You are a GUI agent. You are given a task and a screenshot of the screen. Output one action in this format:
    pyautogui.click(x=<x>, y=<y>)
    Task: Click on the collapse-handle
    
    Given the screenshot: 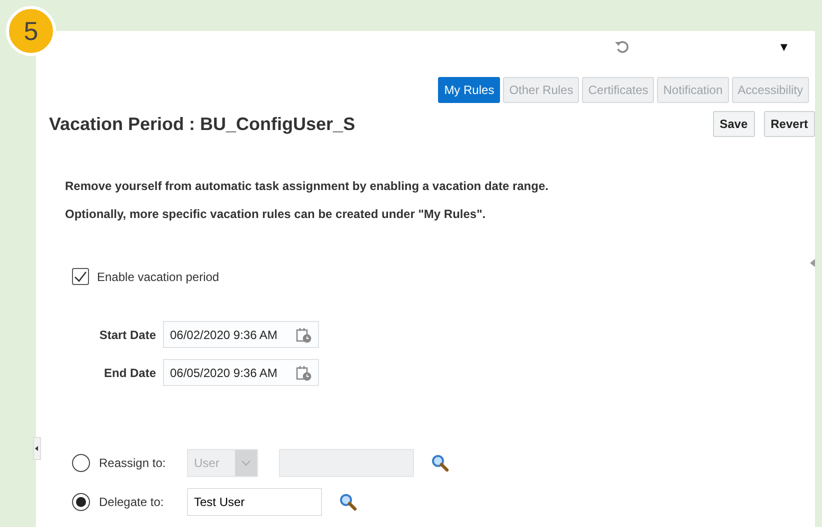 What is the action you would take?
    pyautogui.click(x=37, y=448)
    